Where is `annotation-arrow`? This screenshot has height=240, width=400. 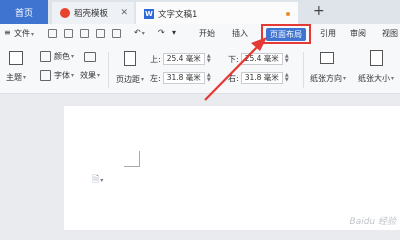 annotation-arrow is located at coordinates (235, 69).